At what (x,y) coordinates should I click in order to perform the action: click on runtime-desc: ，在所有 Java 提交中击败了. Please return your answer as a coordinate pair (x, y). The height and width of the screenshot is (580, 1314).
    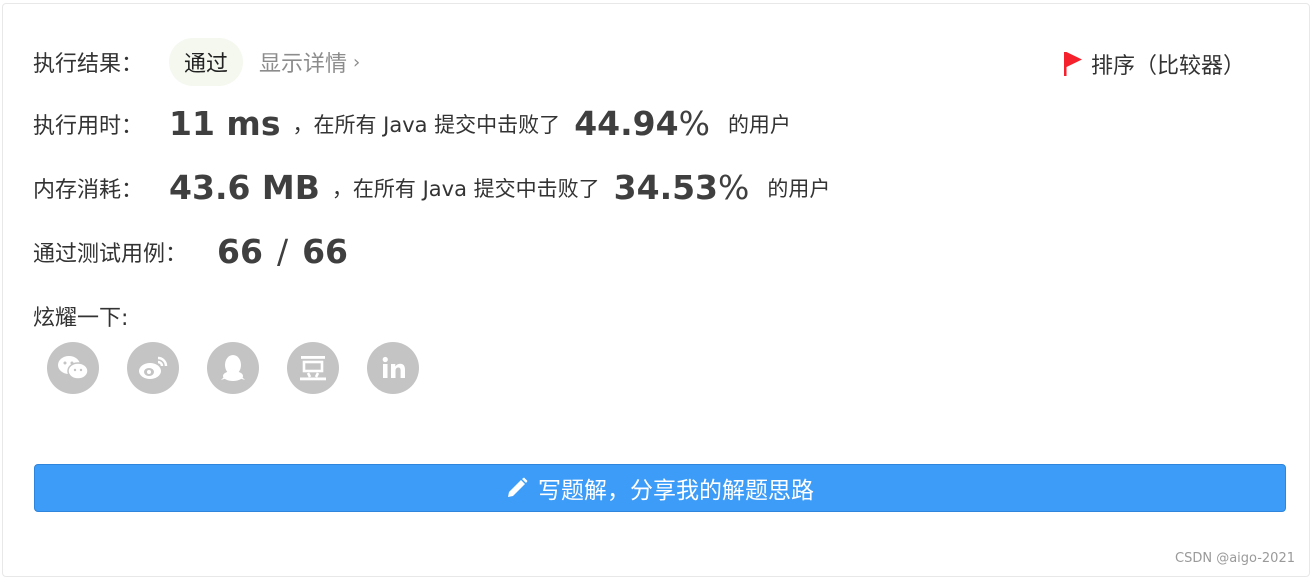
    Looking at the image, I should click on (426, 124).